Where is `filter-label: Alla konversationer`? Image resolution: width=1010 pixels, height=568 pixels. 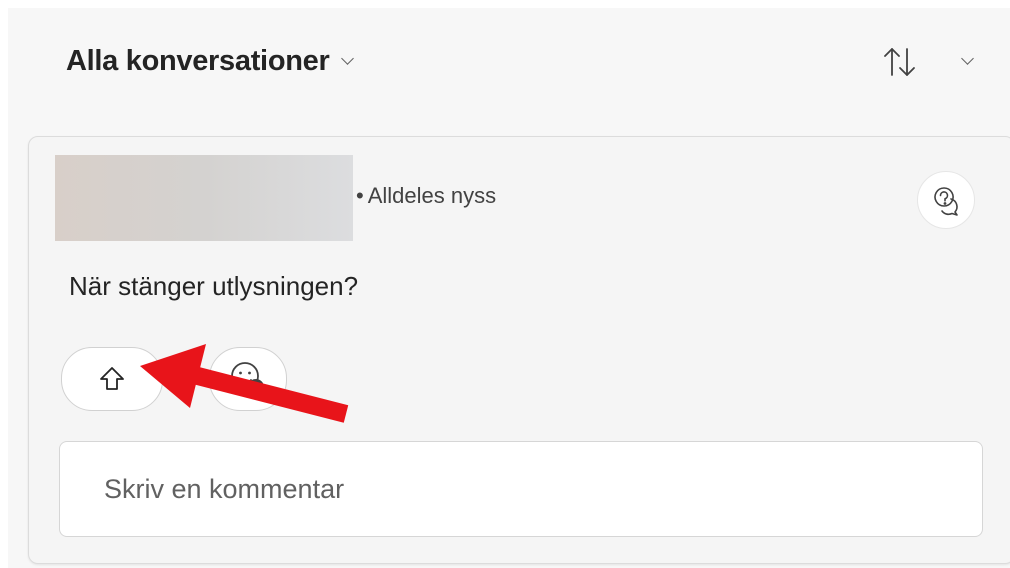 filter-label: Alla konversationer is located at coordinates (198, 60).